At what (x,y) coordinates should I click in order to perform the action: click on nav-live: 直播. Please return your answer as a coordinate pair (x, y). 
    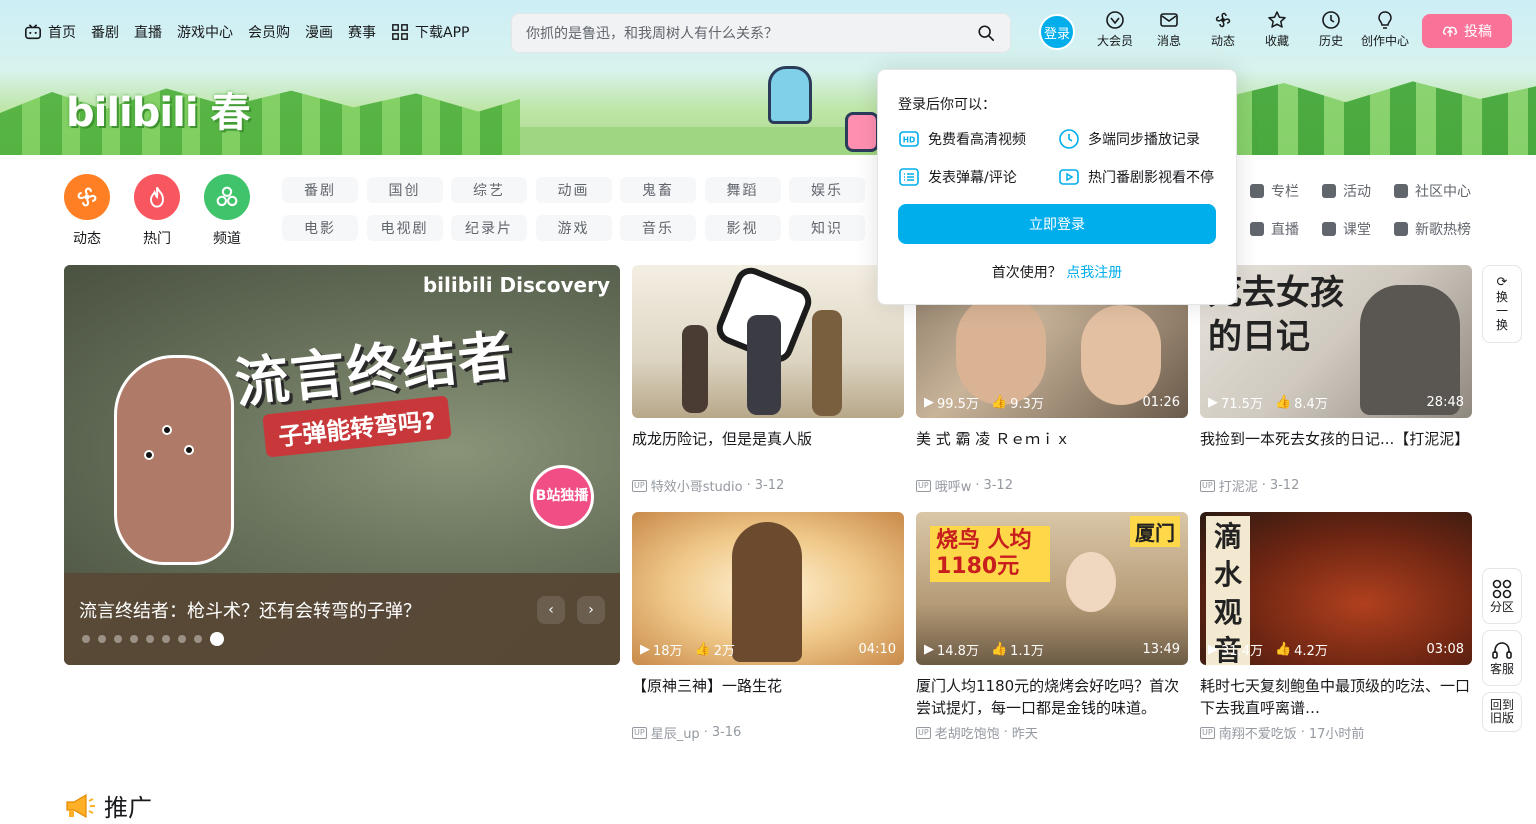
    Looking at the image, I should click on (148, 32).